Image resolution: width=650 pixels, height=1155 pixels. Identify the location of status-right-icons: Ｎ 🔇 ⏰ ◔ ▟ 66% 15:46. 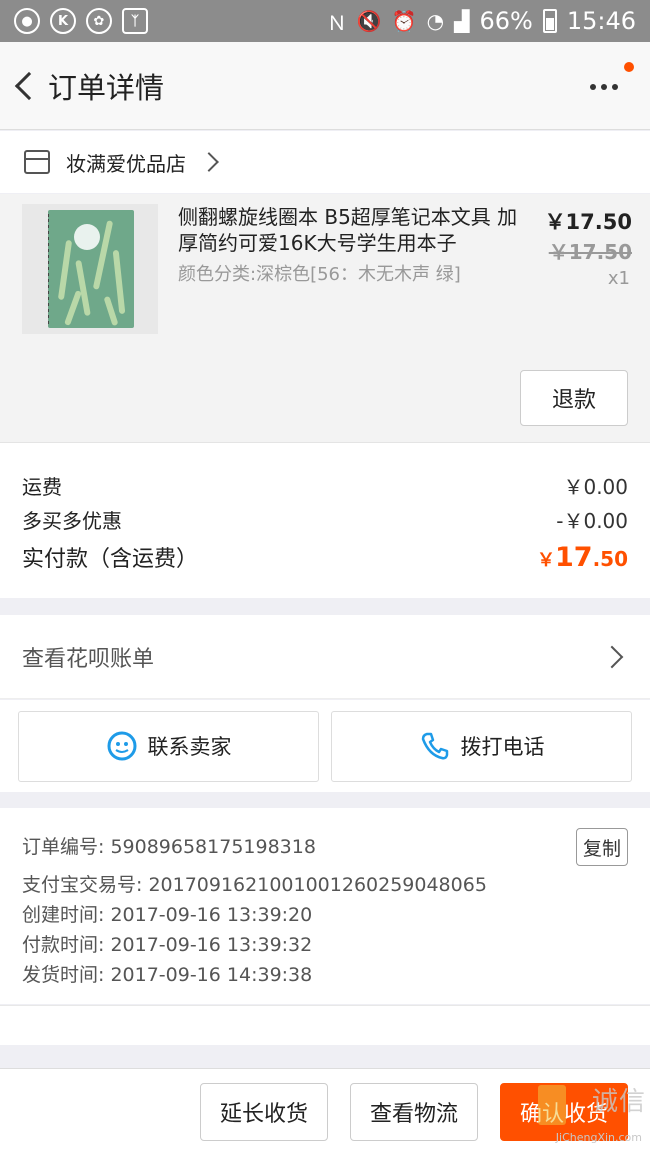
(481, 21).